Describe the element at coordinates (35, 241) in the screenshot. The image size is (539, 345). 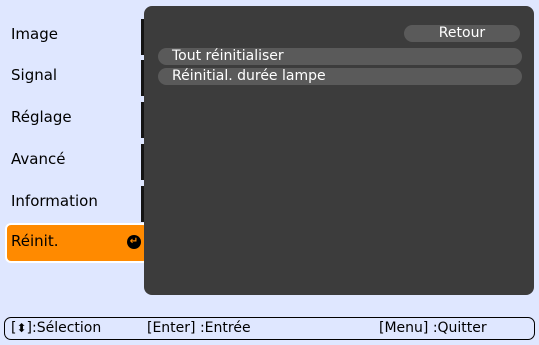
I see `sidebar-item-label: Réinit.` at that location.